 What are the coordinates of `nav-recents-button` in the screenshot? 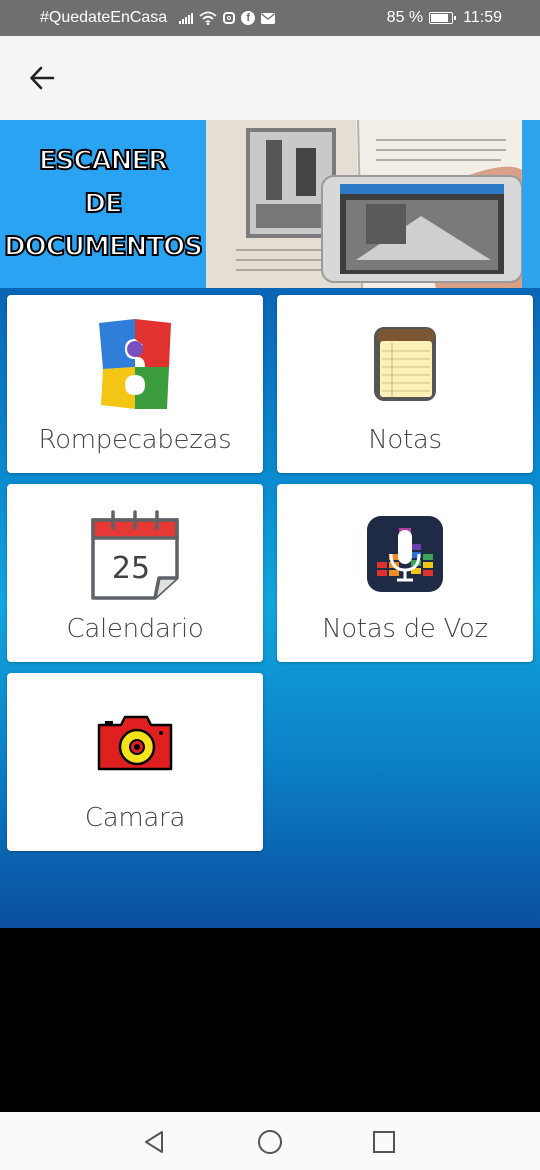 It's located at (384, 1142).